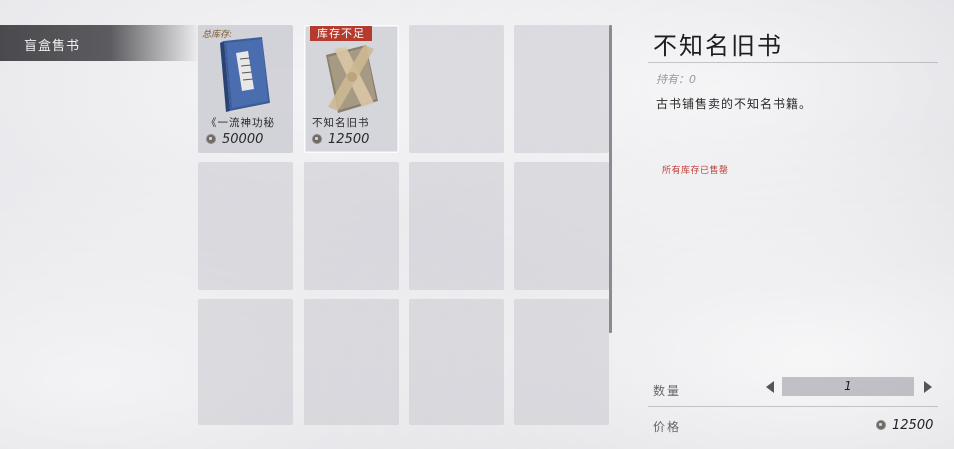  Describe the element at coordinates (100, 43) in the screenshot. I see `tab-blind-box-books: 盲盒售书` at that location.